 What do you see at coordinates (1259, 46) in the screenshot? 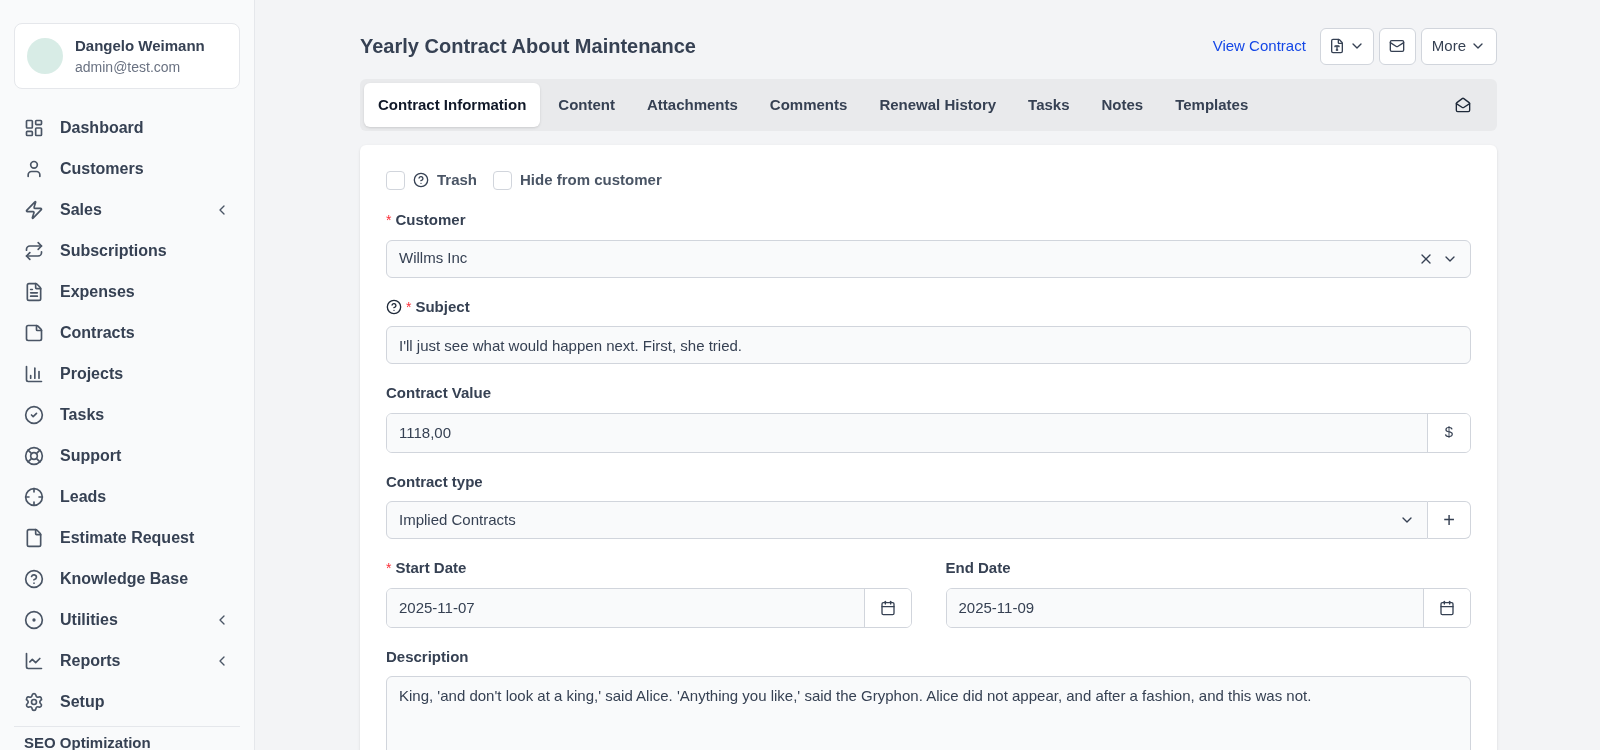
I see `view-contract-link: View Contract` at bounding box center [1259, 46].